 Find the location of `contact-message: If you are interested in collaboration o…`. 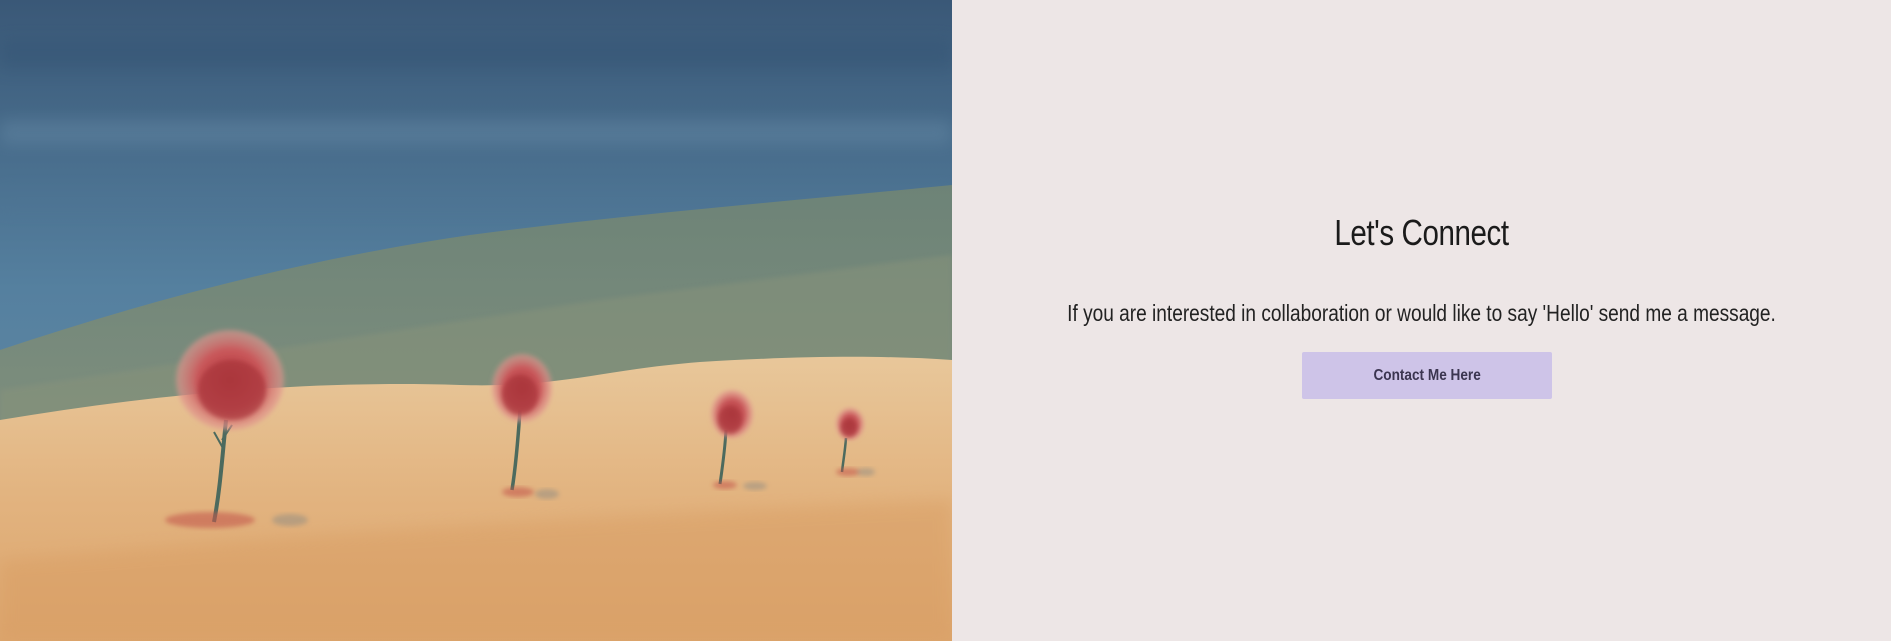

contact-message: If you are interested in collaboration o… is located at coordinates (1421, 313).